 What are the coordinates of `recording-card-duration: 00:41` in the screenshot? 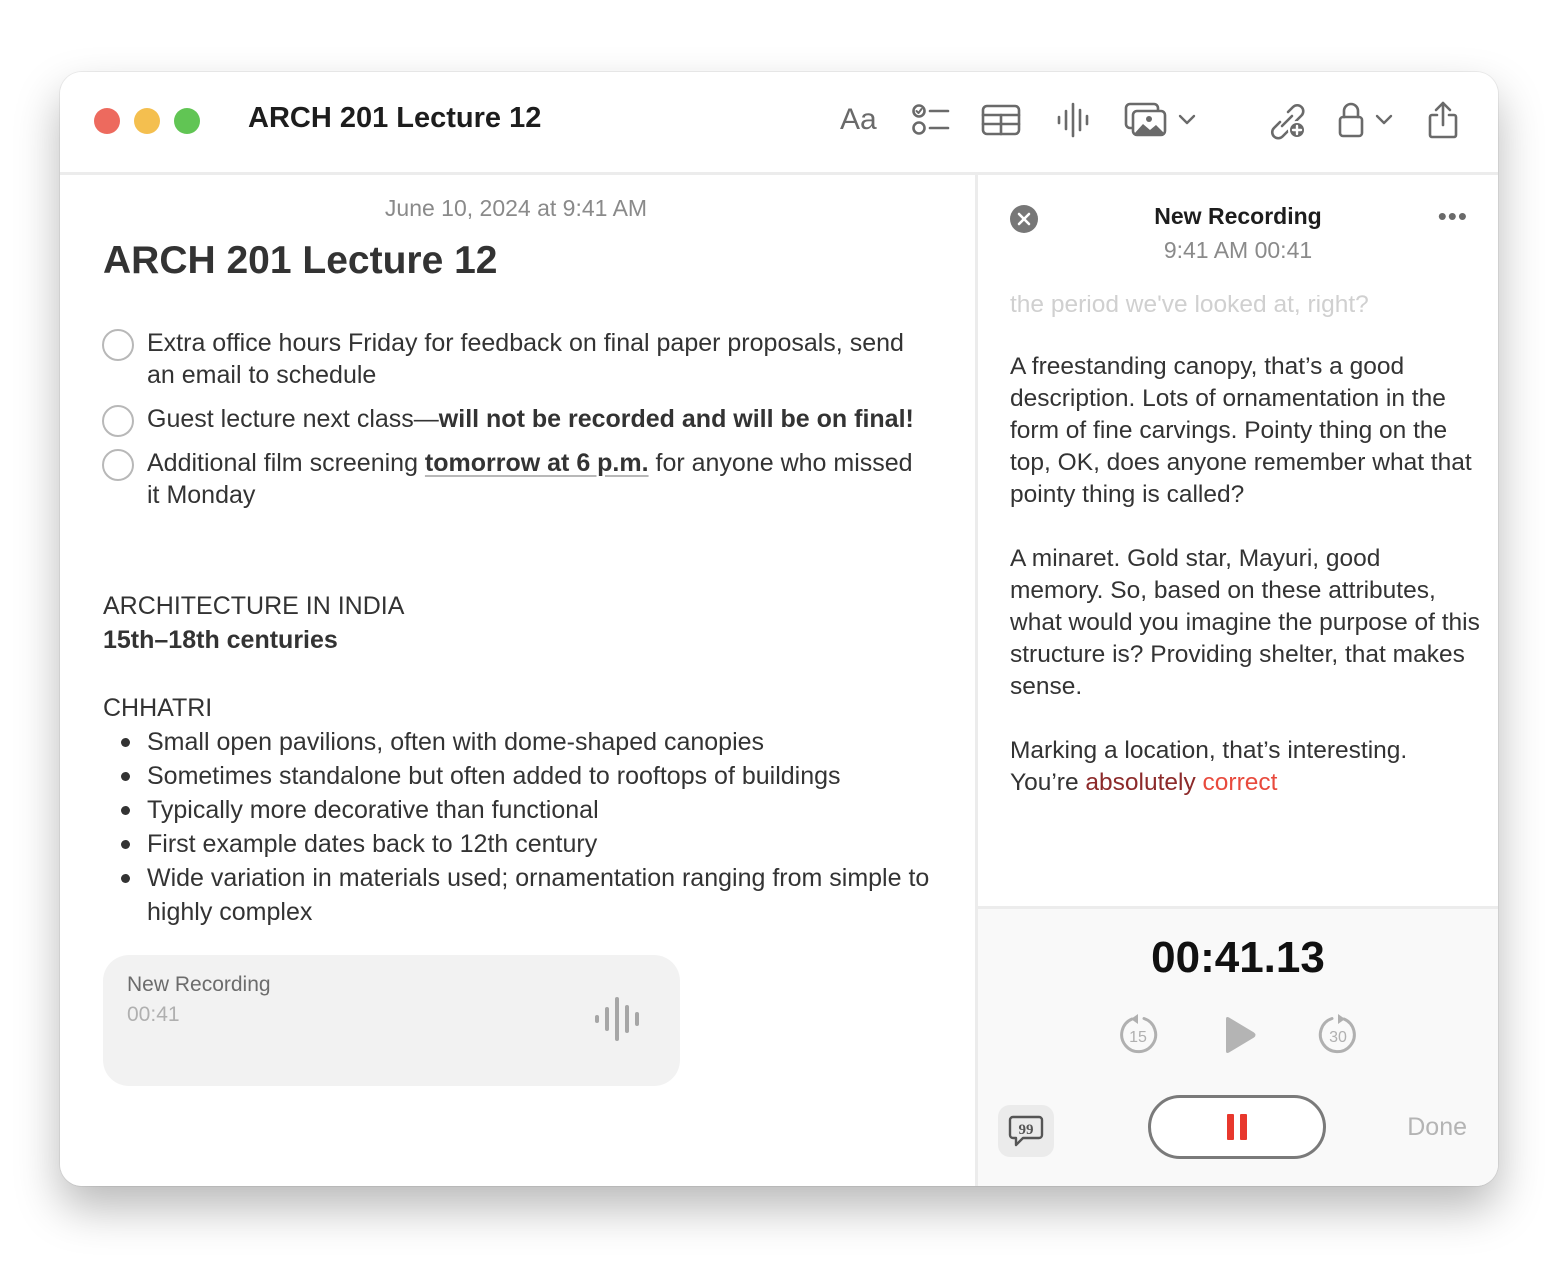 It's located at (153, 1014).